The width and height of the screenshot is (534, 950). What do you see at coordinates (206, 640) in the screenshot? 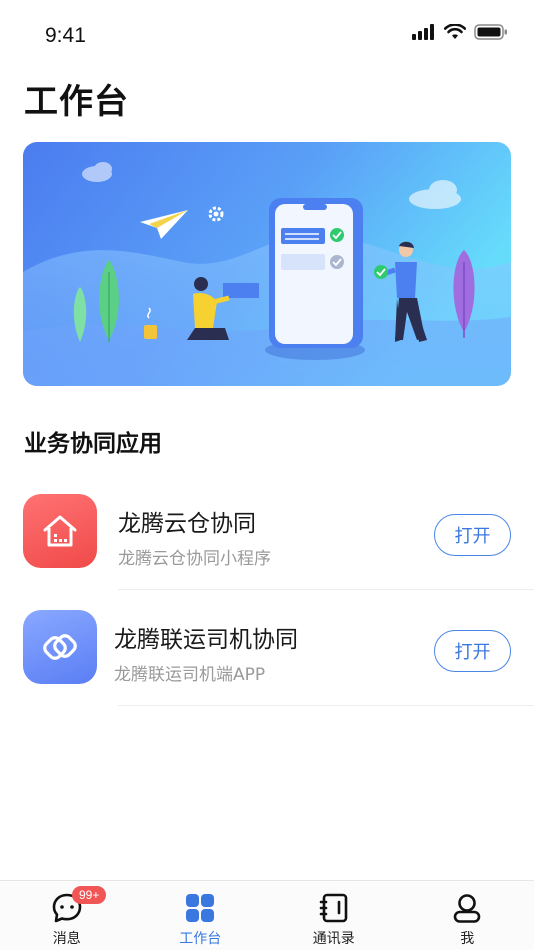
I see `app-name: 龙腾联运司机协同` at bounding box center [206, 640].